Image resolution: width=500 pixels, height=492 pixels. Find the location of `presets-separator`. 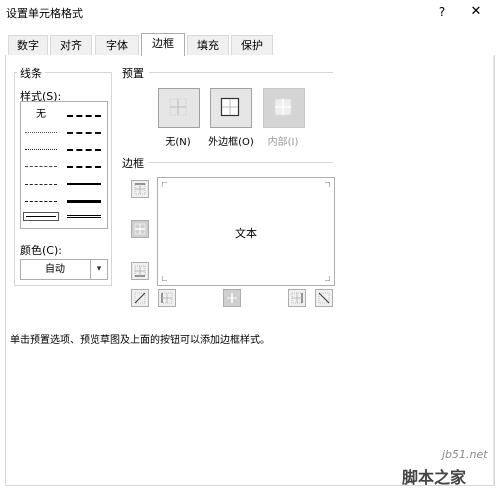

presets-separator is located at coordinates (241, 72).